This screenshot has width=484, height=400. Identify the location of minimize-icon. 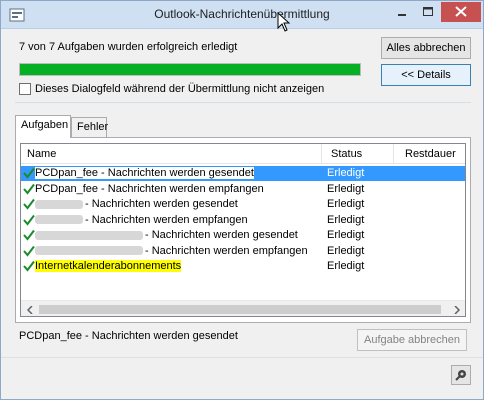
(402, 15).